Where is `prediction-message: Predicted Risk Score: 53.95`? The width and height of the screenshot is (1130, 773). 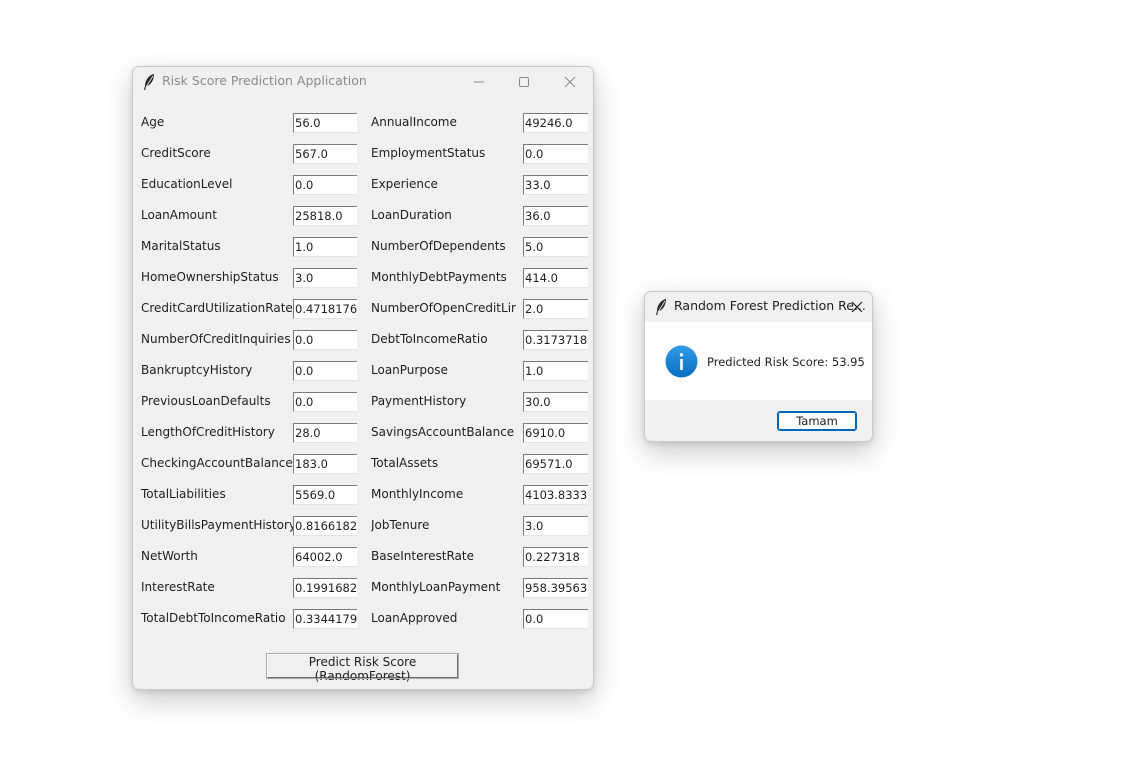
prediction-message: Predicted Risk Score: 53.95 is located at coordinates (786, 362).